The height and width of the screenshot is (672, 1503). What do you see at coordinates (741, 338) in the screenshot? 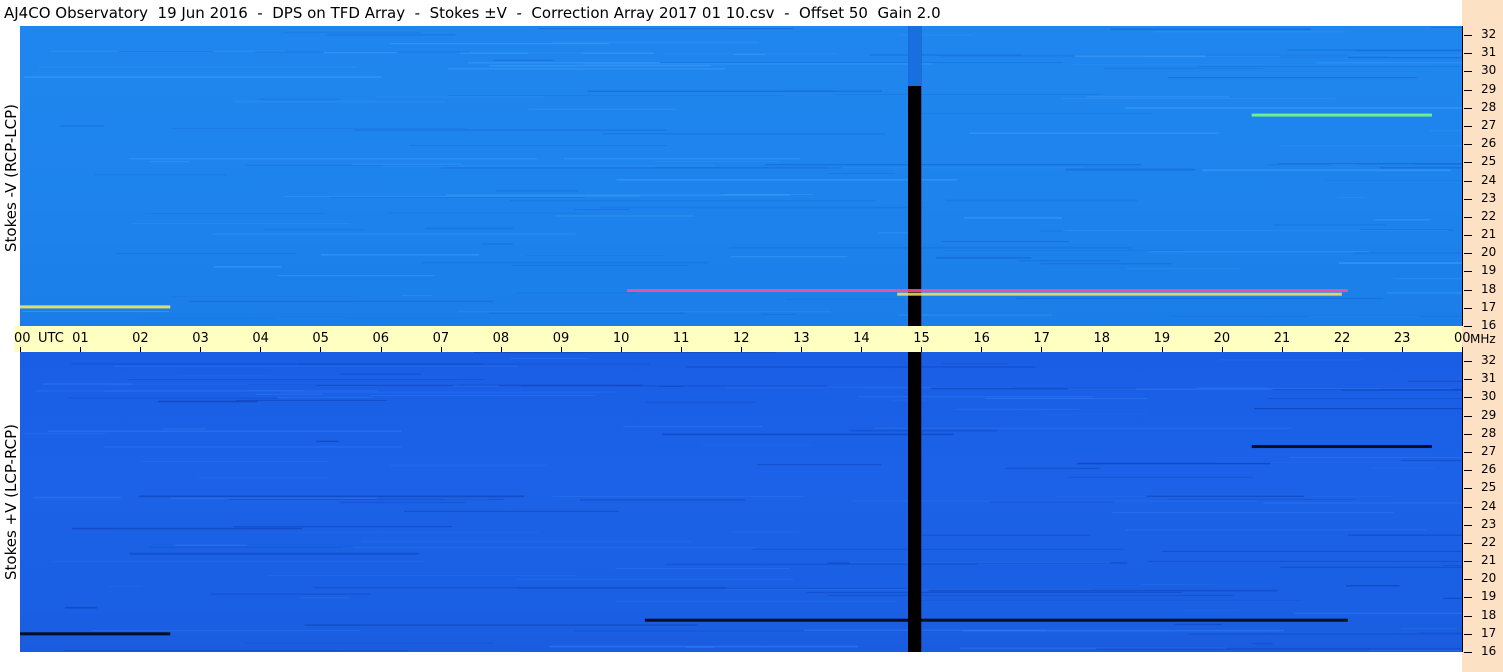
I see `utc-tick-label: 12` at bounding box center [741, 338].